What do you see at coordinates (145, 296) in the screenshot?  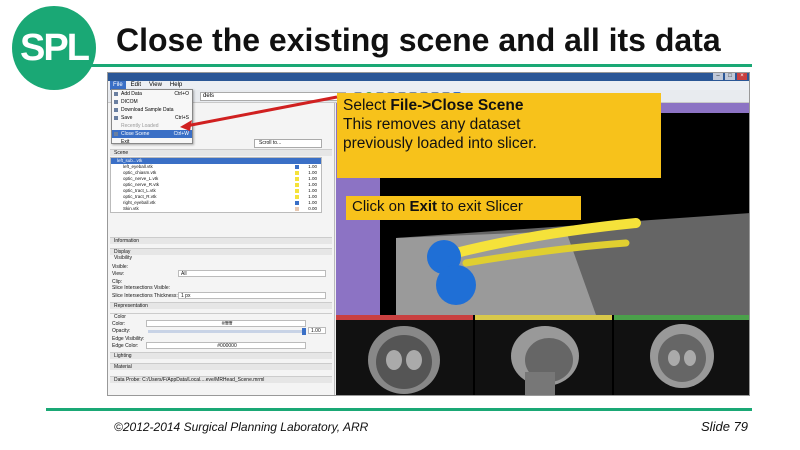 I see `slice-thickness-label: Slice Intersections Thickness:` at bounding box center [145, 296].